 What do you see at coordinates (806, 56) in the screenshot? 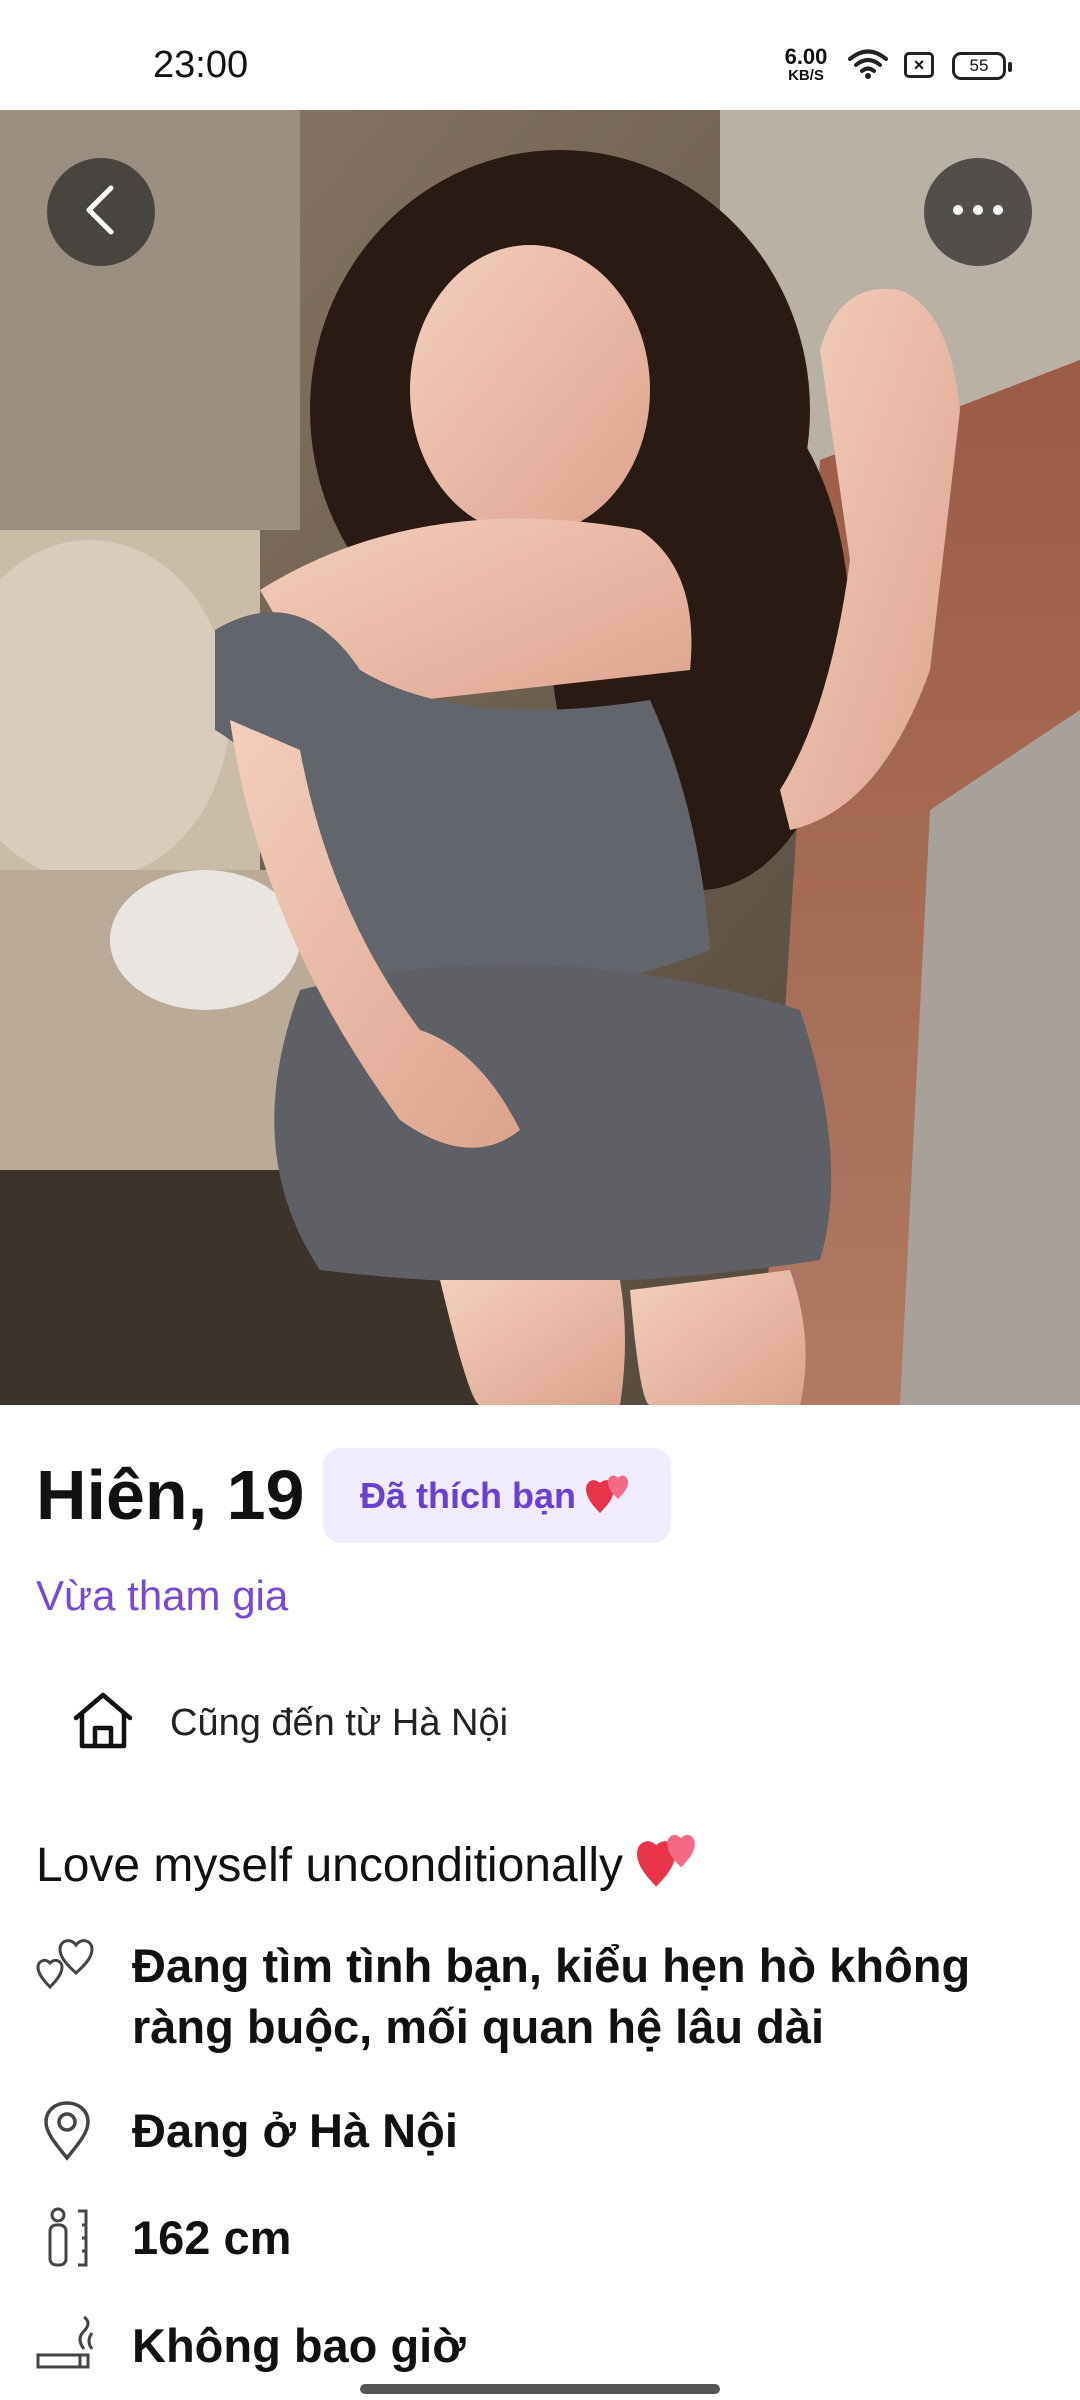
I see `network-speed-value: 6.00` at bounding box center [806, 56].